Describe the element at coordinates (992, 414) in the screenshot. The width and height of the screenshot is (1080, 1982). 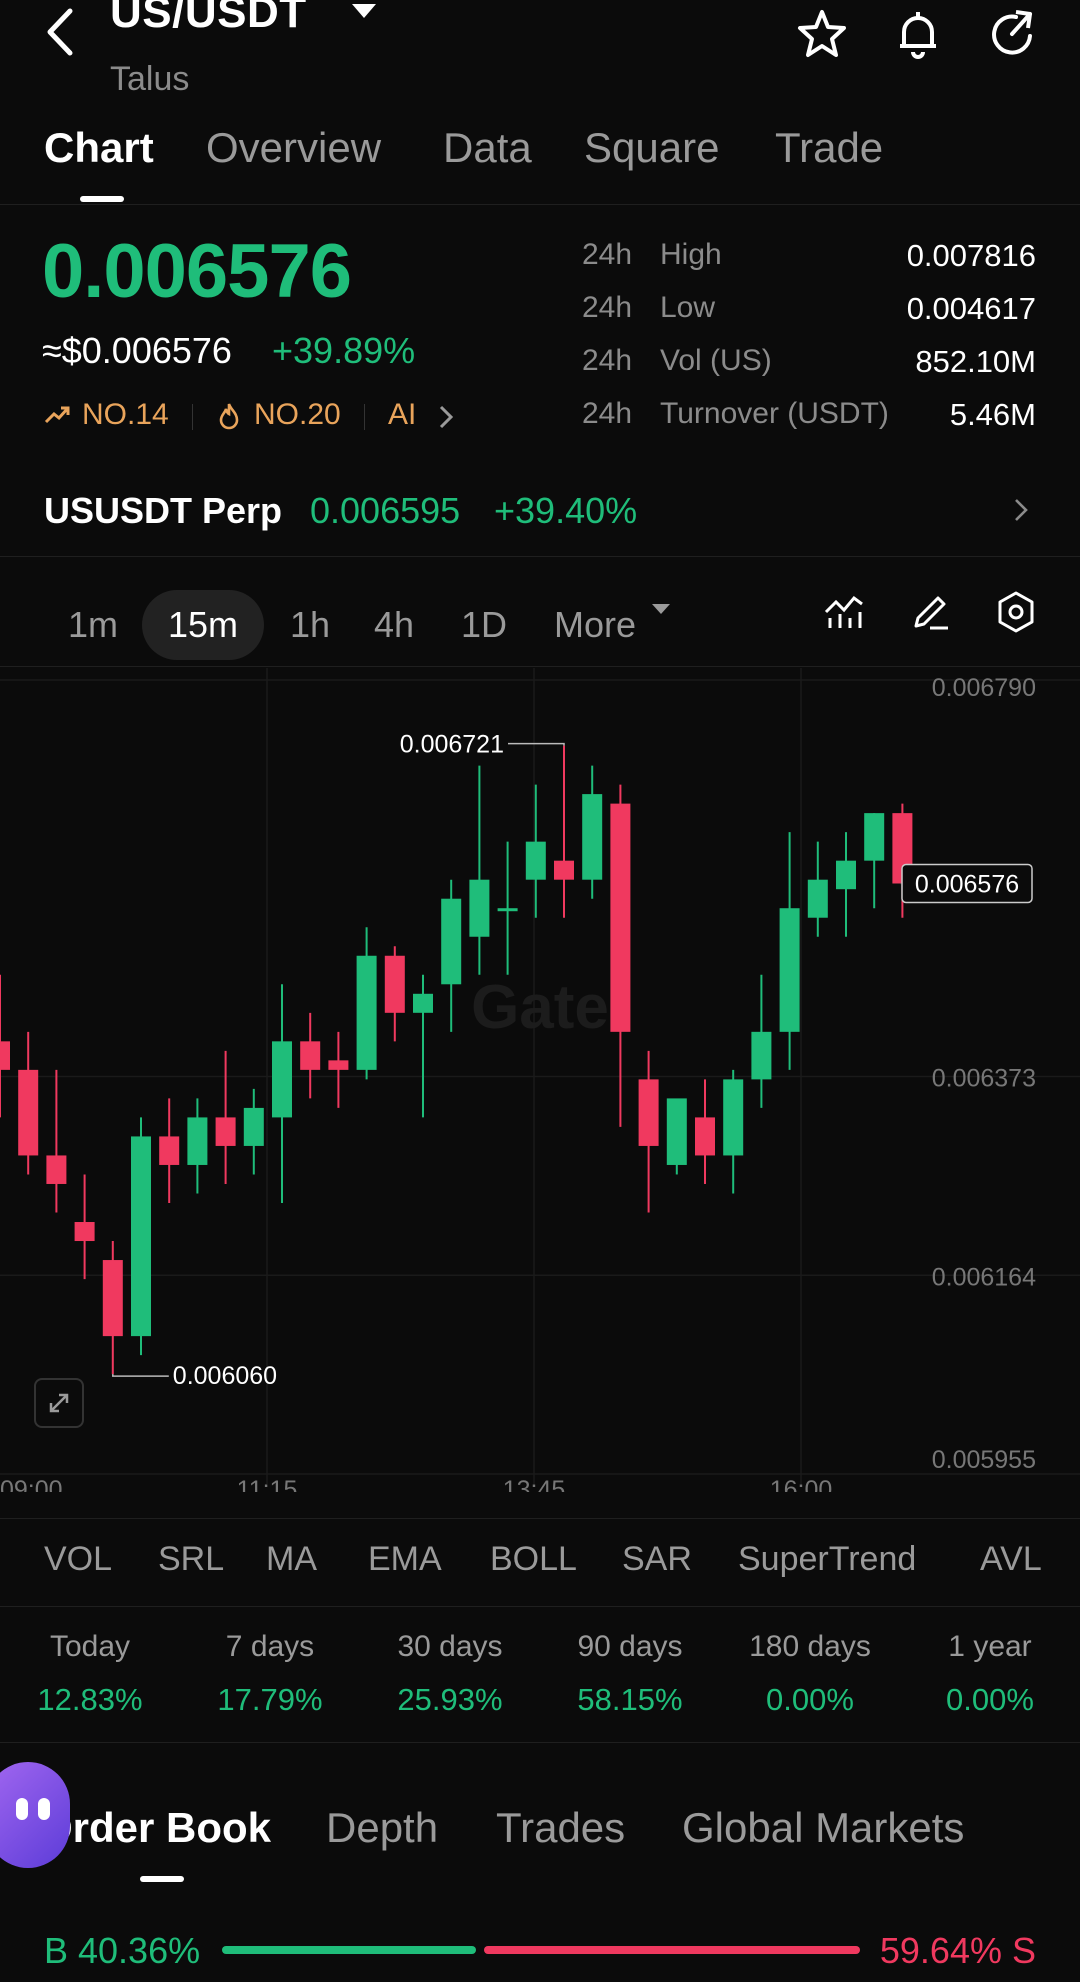
I see `stat-value-turnover: 5.46M` at that location.